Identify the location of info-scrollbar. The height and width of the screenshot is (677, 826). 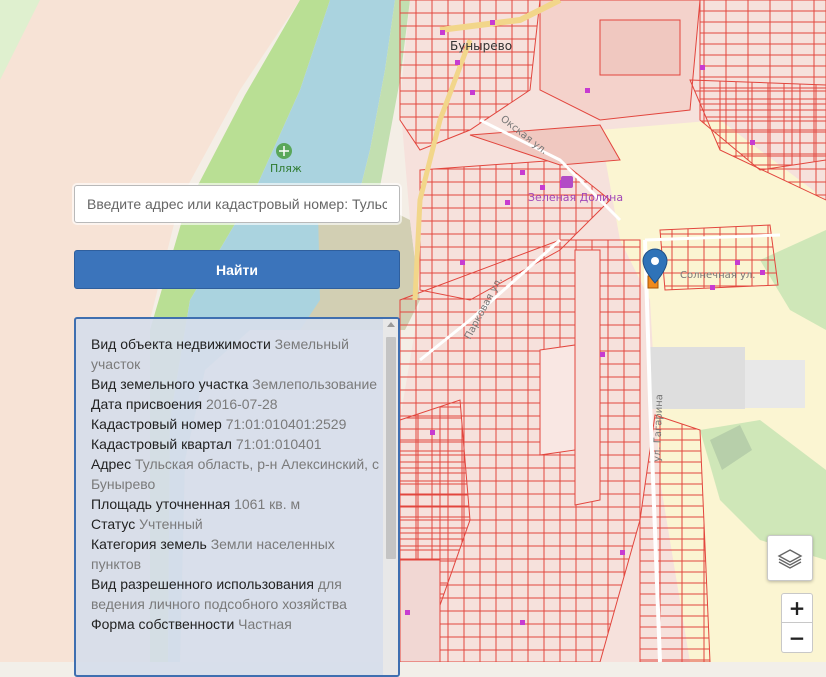
(390, 497).